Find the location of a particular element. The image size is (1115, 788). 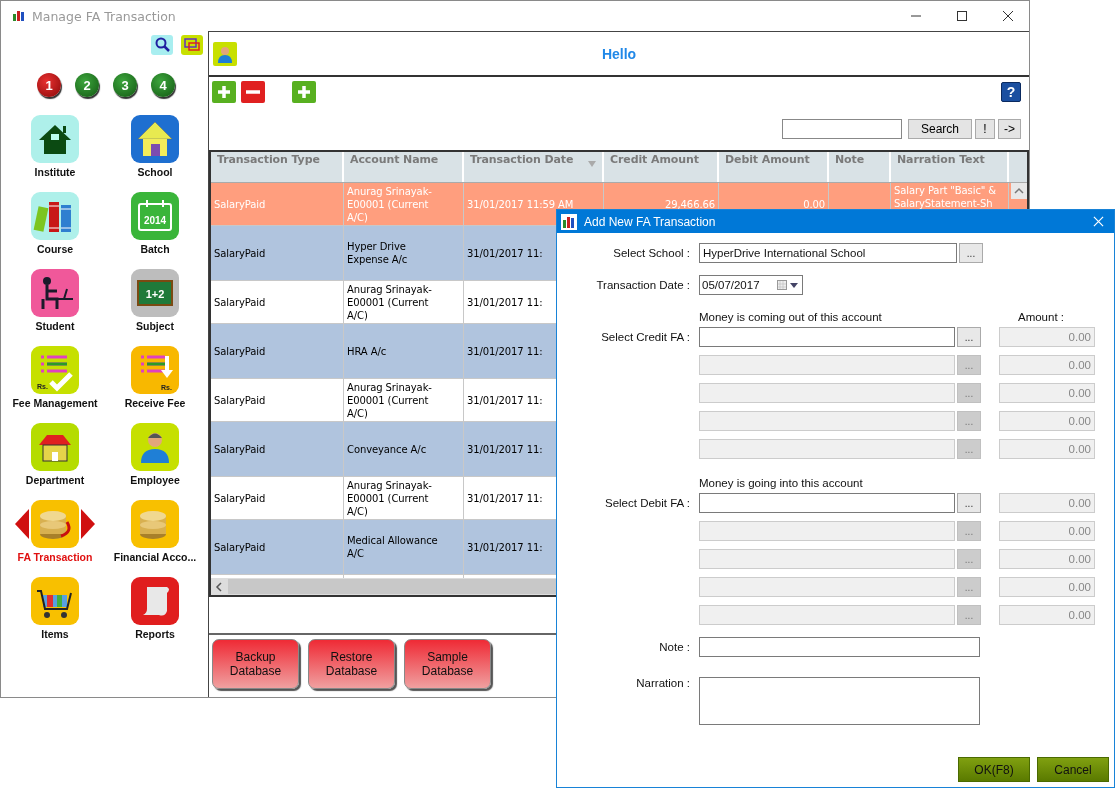

sidebar-item: School is located at coordinates (155, 153).